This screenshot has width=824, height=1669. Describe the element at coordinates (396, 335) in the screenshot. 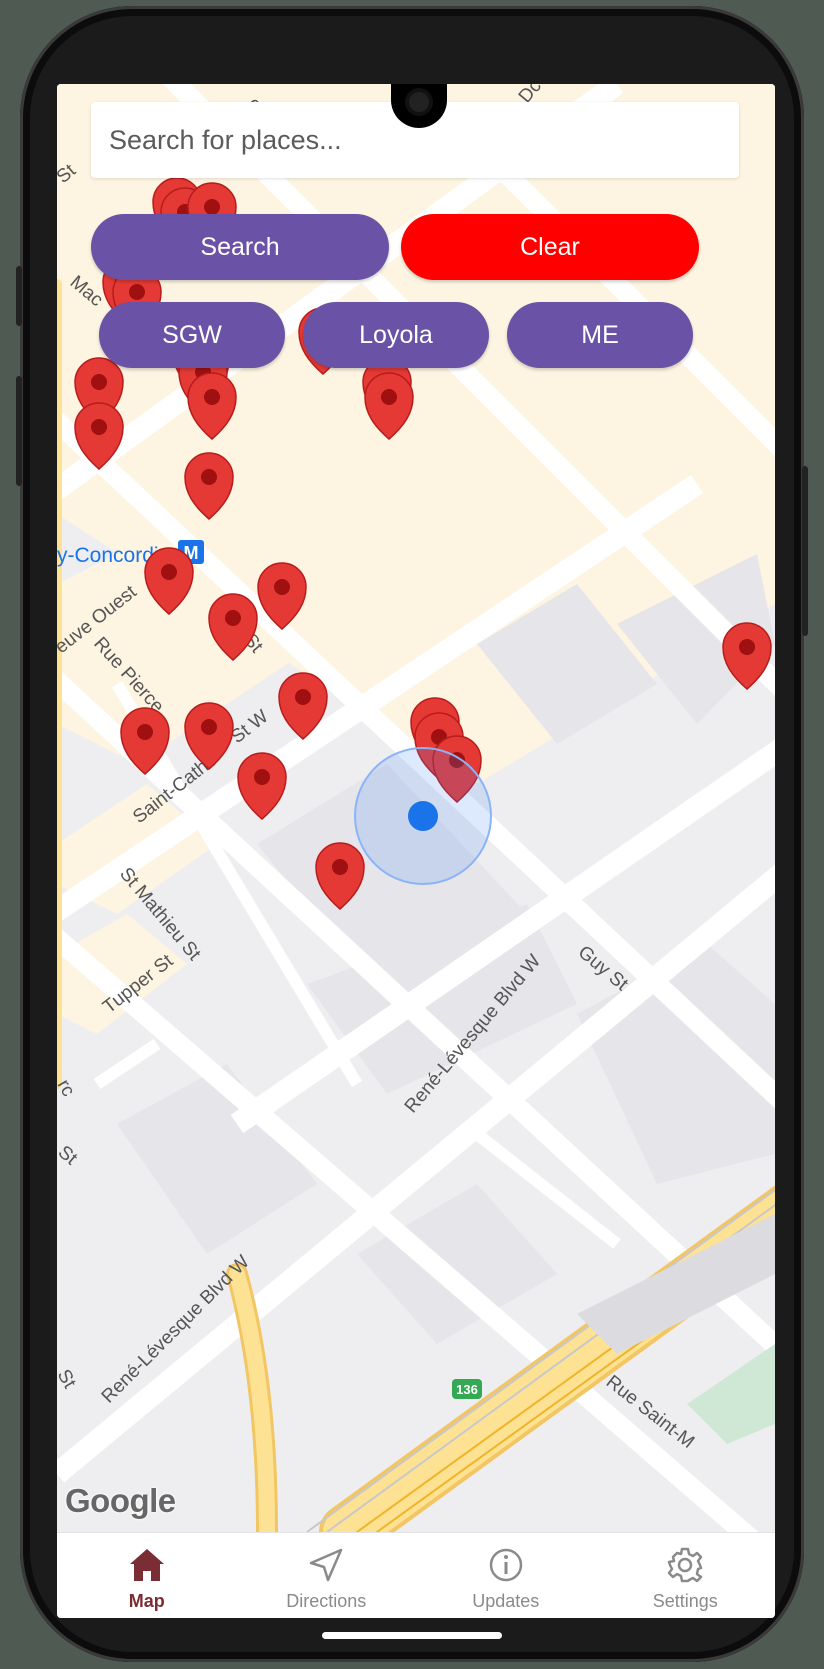

I see `loyola-campus-button: Loyola` at that location.